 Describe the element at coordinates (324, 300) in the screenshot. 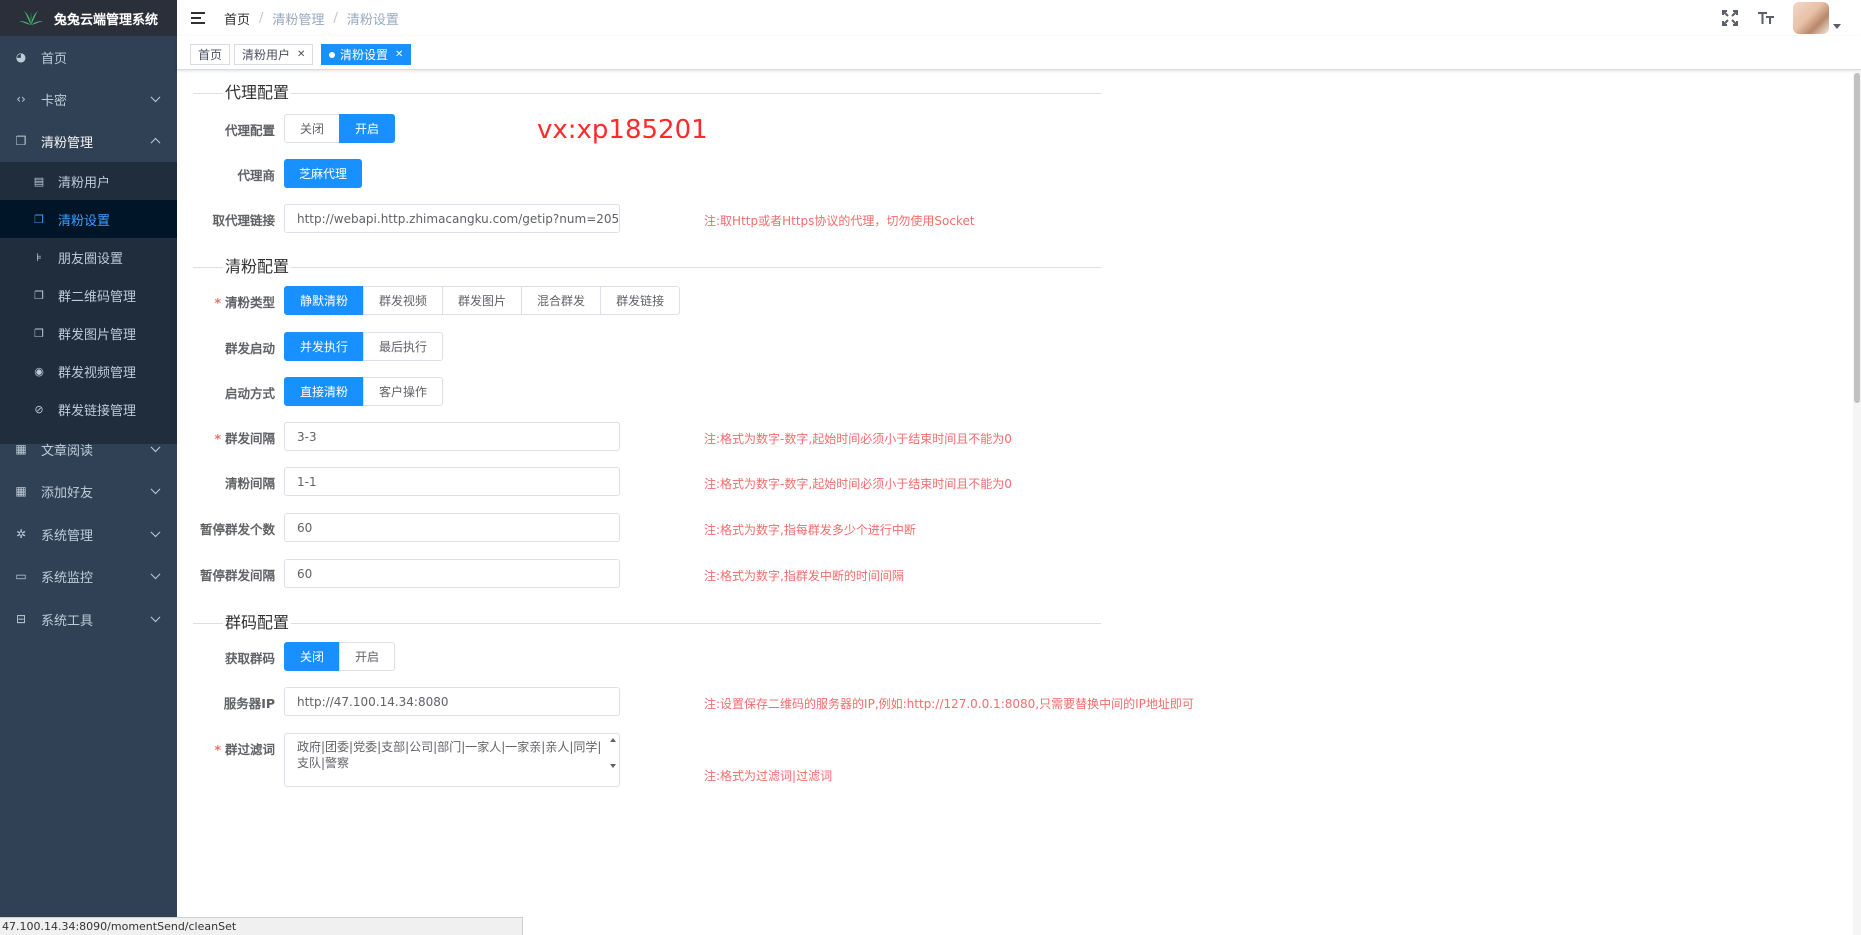

I see `clean-type-silent-button: 静默清粉` at that location.